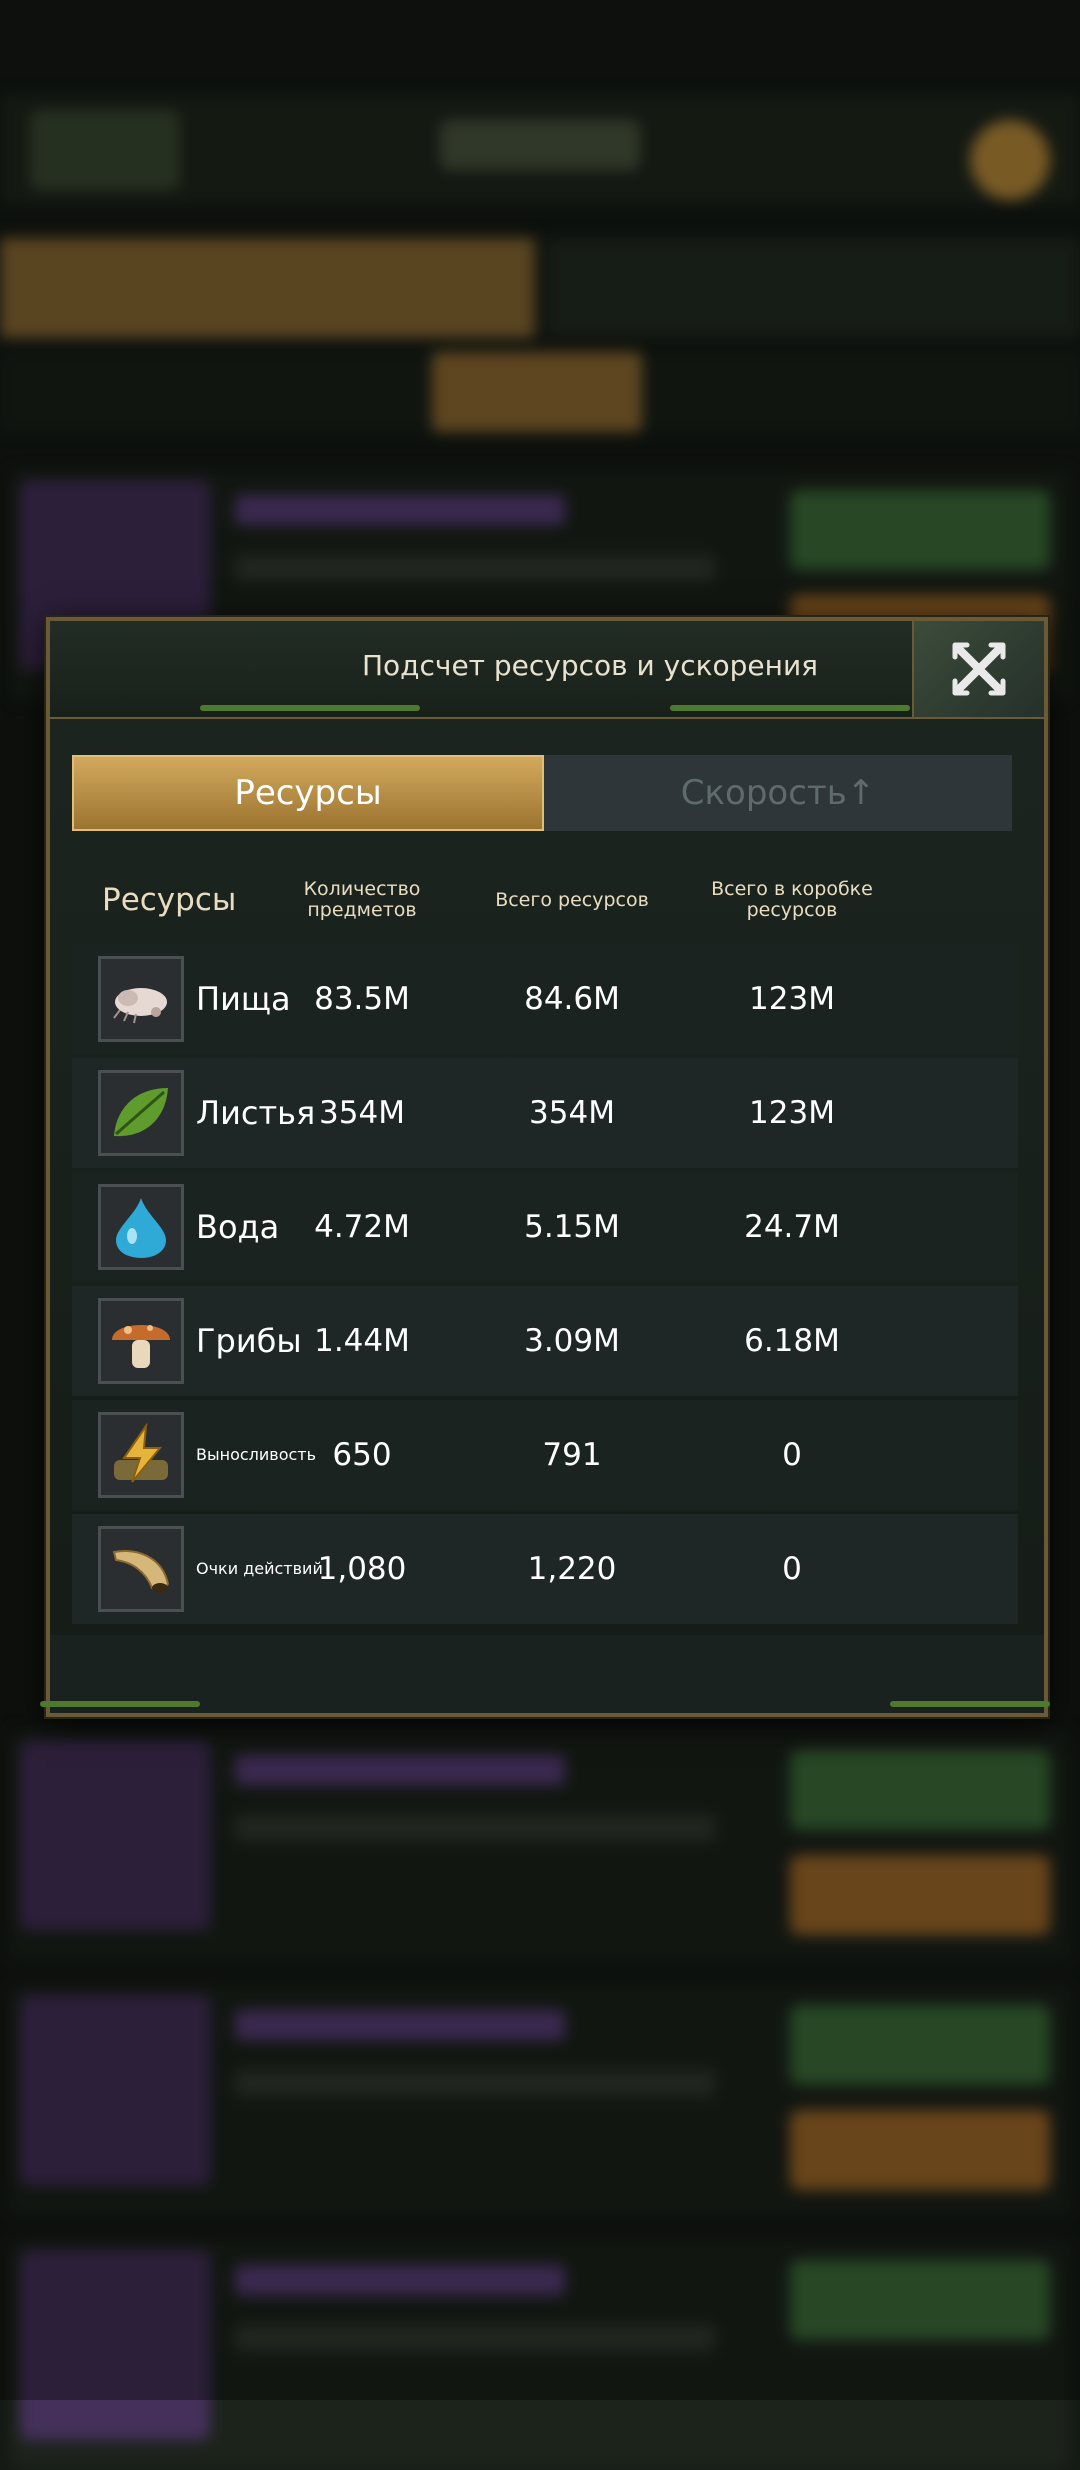 The height and width of the screenshot is (2470, 1080). What do you see at coordinates (362, 899) in the screenshot?
I see `header-item-count: Количество предметов` at bounding box center [362, 899].